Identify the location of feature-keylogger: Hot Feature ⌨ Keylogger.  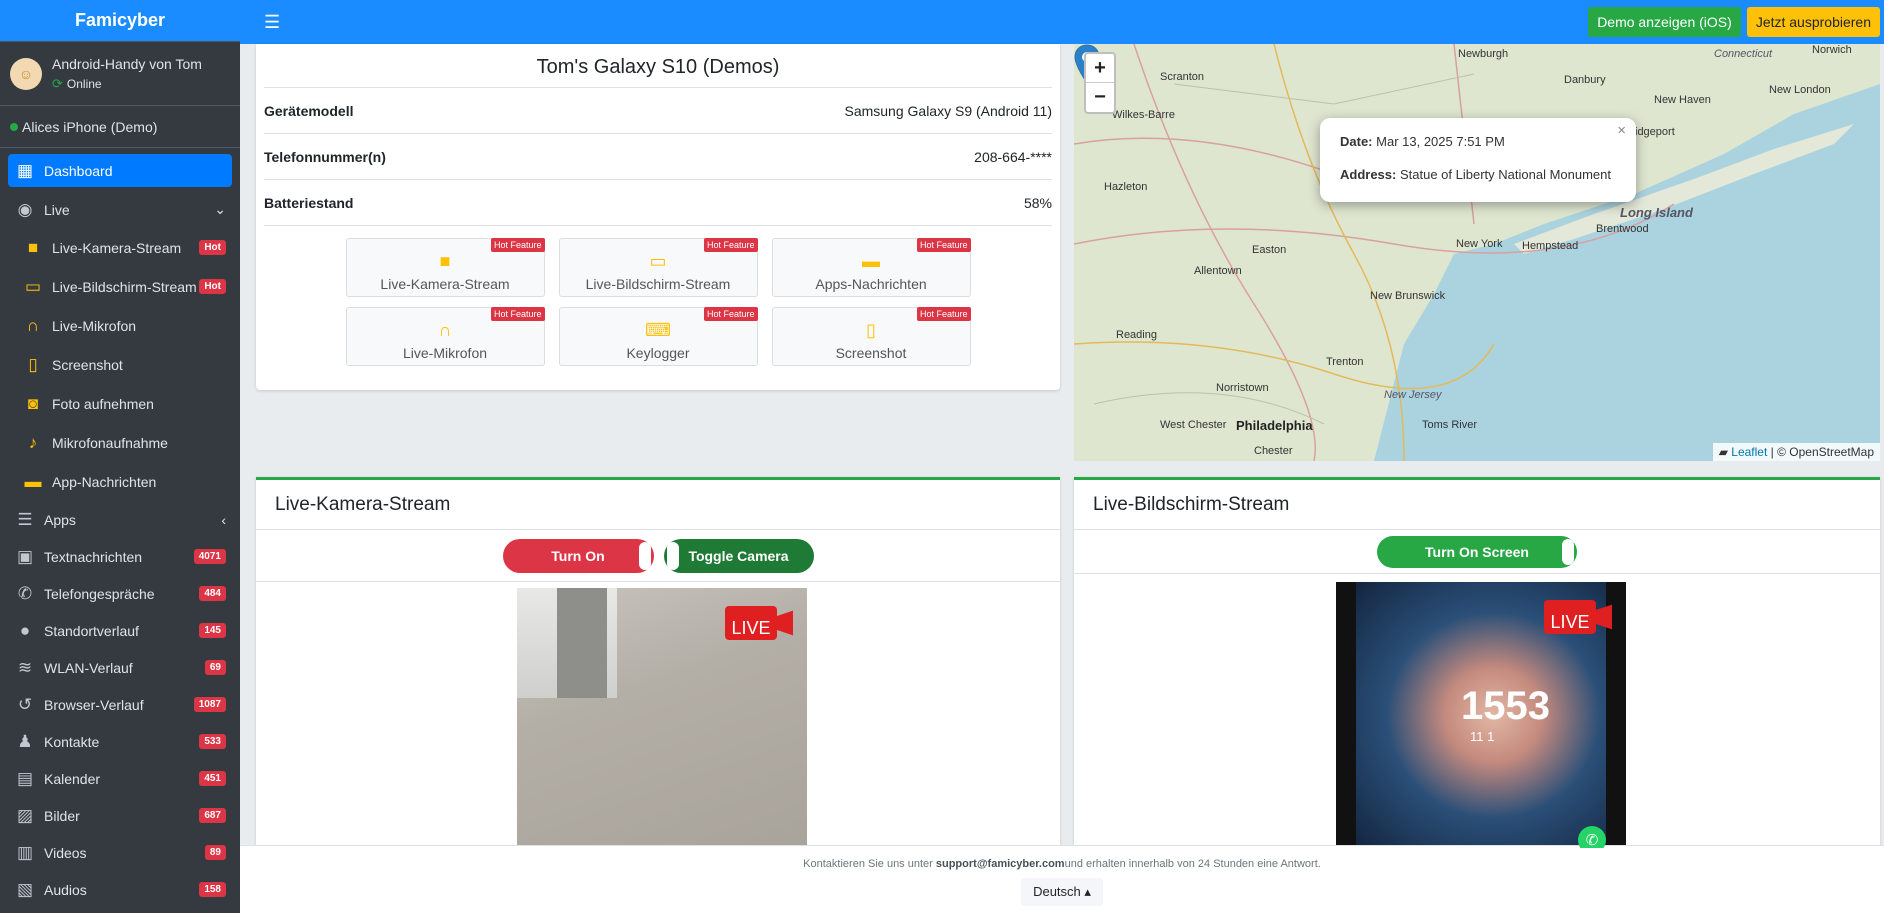
(658, 336).